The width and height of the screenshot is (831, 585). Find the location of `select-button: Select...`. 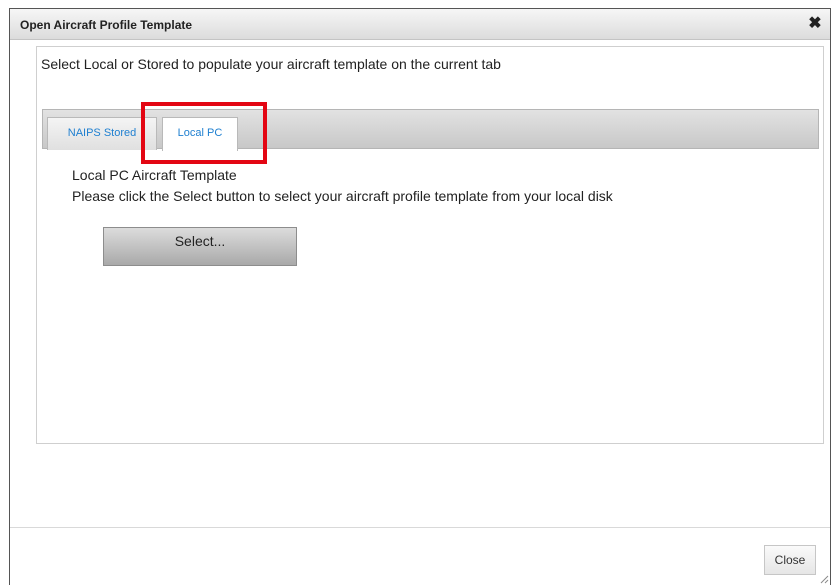

select-button: Select... is located at coordinates (200, 246).